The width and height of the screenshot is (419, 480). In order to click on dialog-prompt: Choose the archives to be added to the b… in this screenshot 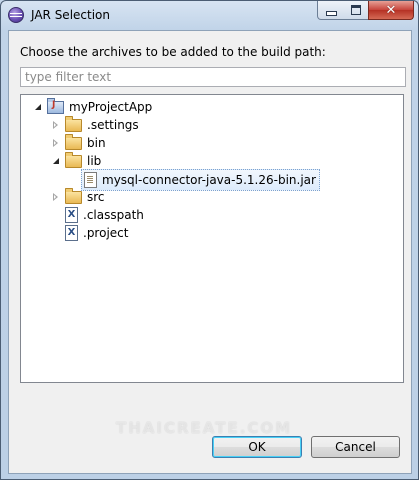, I will do `click(173, 52)`.